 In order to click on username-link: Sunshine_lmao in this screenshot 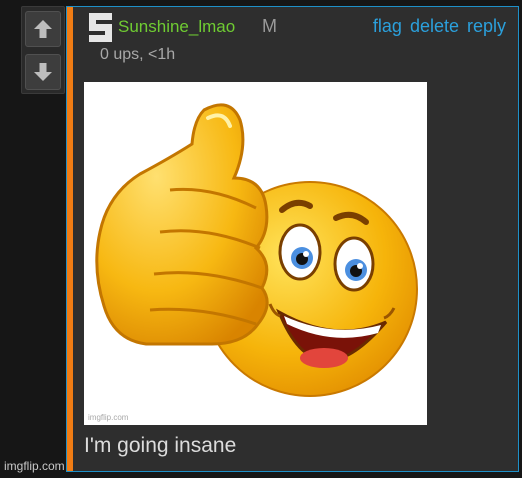, I will do `click(176, 27)`.